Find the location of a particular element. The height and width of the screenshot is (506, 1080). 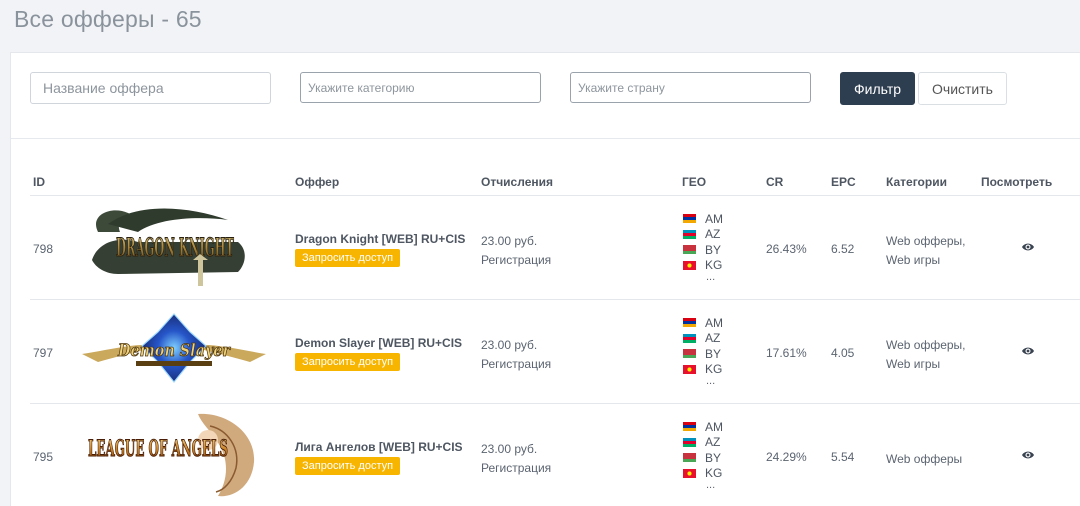

page-title: Все офферы - 65 is located at coordinates (108, 19).